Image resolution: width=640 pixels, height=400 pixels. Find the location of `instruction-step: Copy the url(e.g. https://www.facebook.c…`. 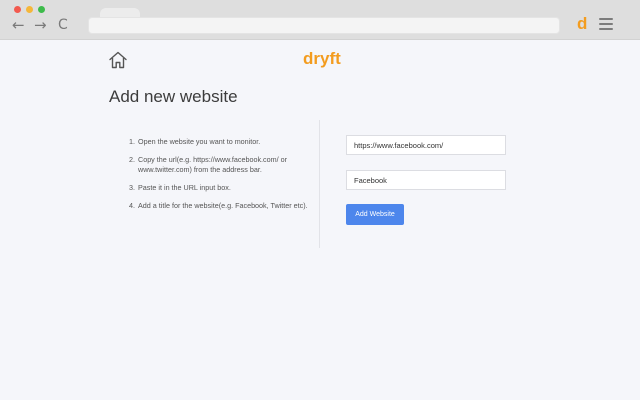

instruction-step: Copy the url(e.g. https://www.facebook.c… is located at coordinates (231, 165).